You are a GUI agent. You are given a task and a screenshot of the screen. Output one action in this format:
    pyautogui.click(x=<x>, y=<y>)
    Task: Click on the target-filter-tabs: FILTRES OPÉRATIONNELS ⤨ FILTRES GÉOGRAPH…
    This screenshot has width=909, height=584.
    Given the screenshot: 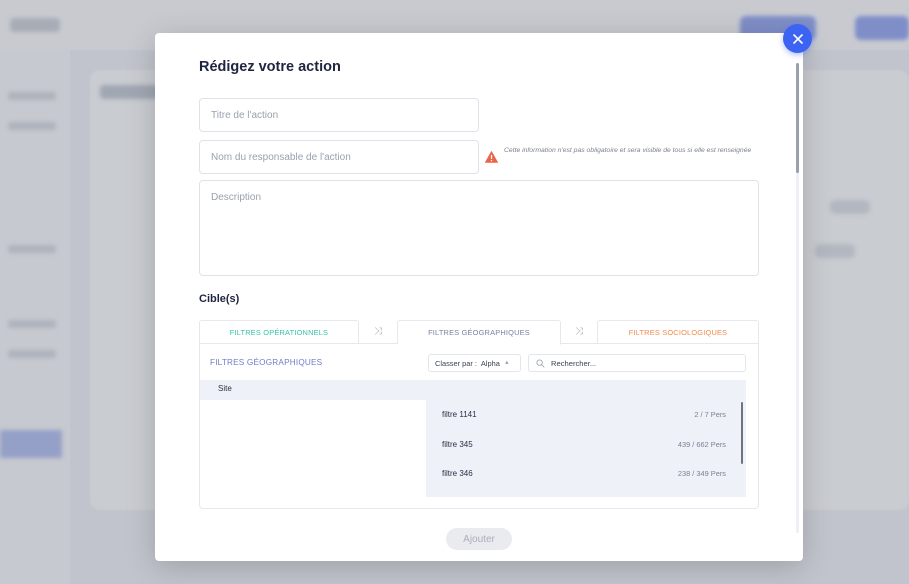 What is the action you would take?
    pyautogui.click(x=479, y=332)
    